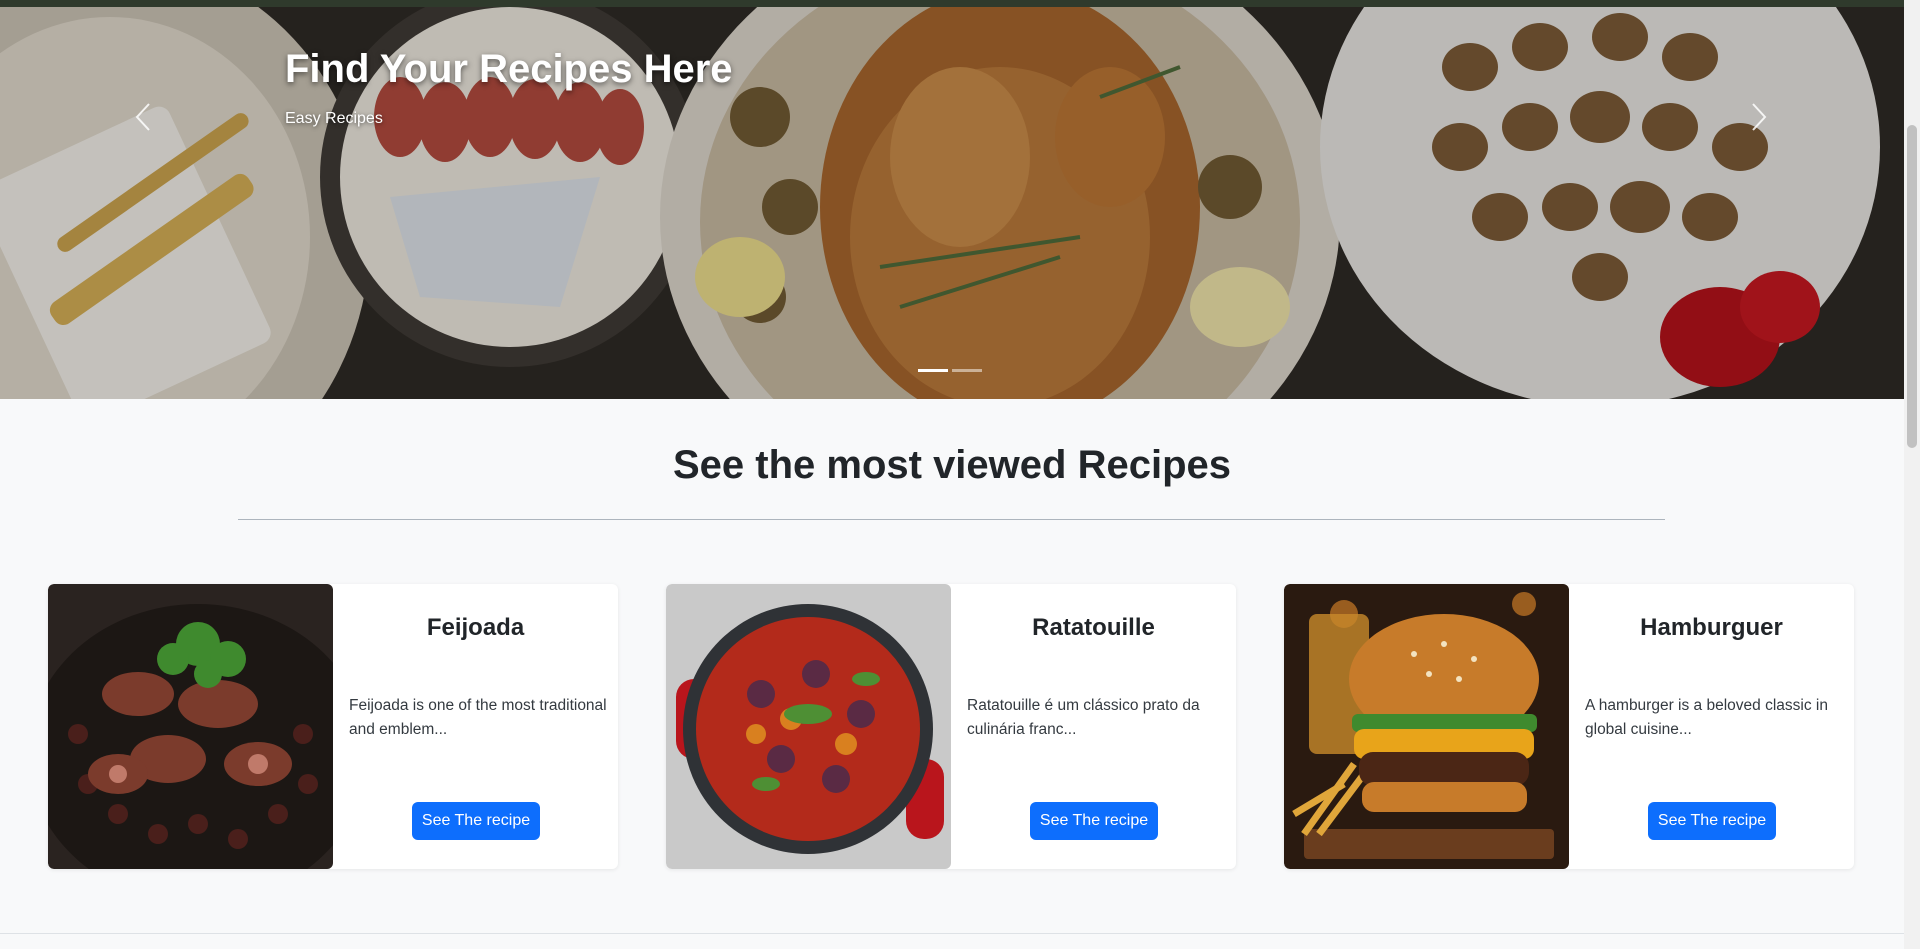 The height and width of the screenshot is (949, 1920). I want to click on chevron-right-icon, so click(1759, 117).